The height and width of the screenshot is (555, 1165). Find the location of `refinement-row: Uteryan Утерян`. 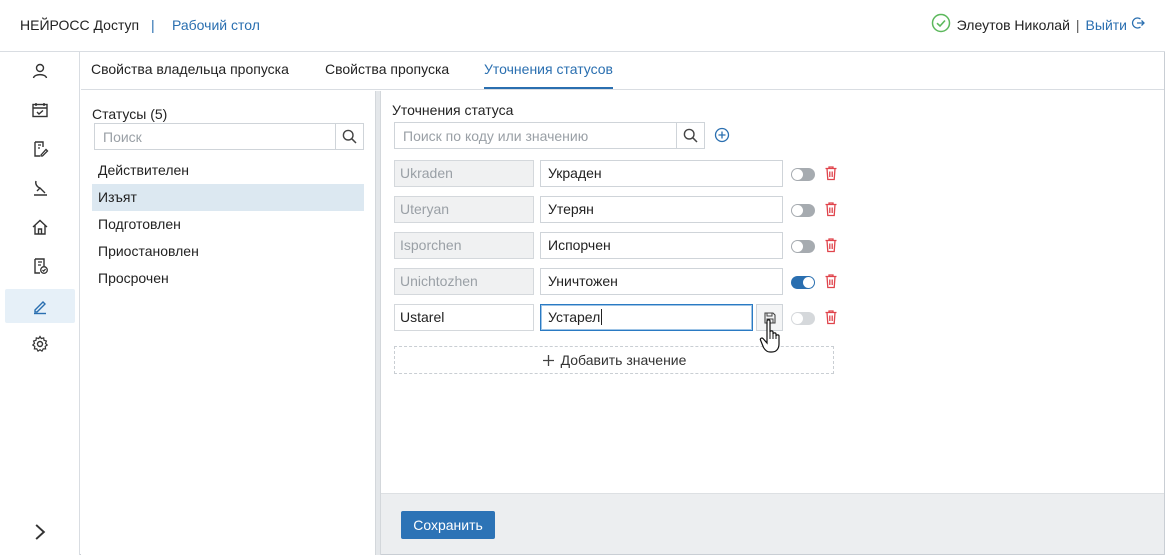

refinement-row: Uteryan Утерян is located at coordinates (629, 210).